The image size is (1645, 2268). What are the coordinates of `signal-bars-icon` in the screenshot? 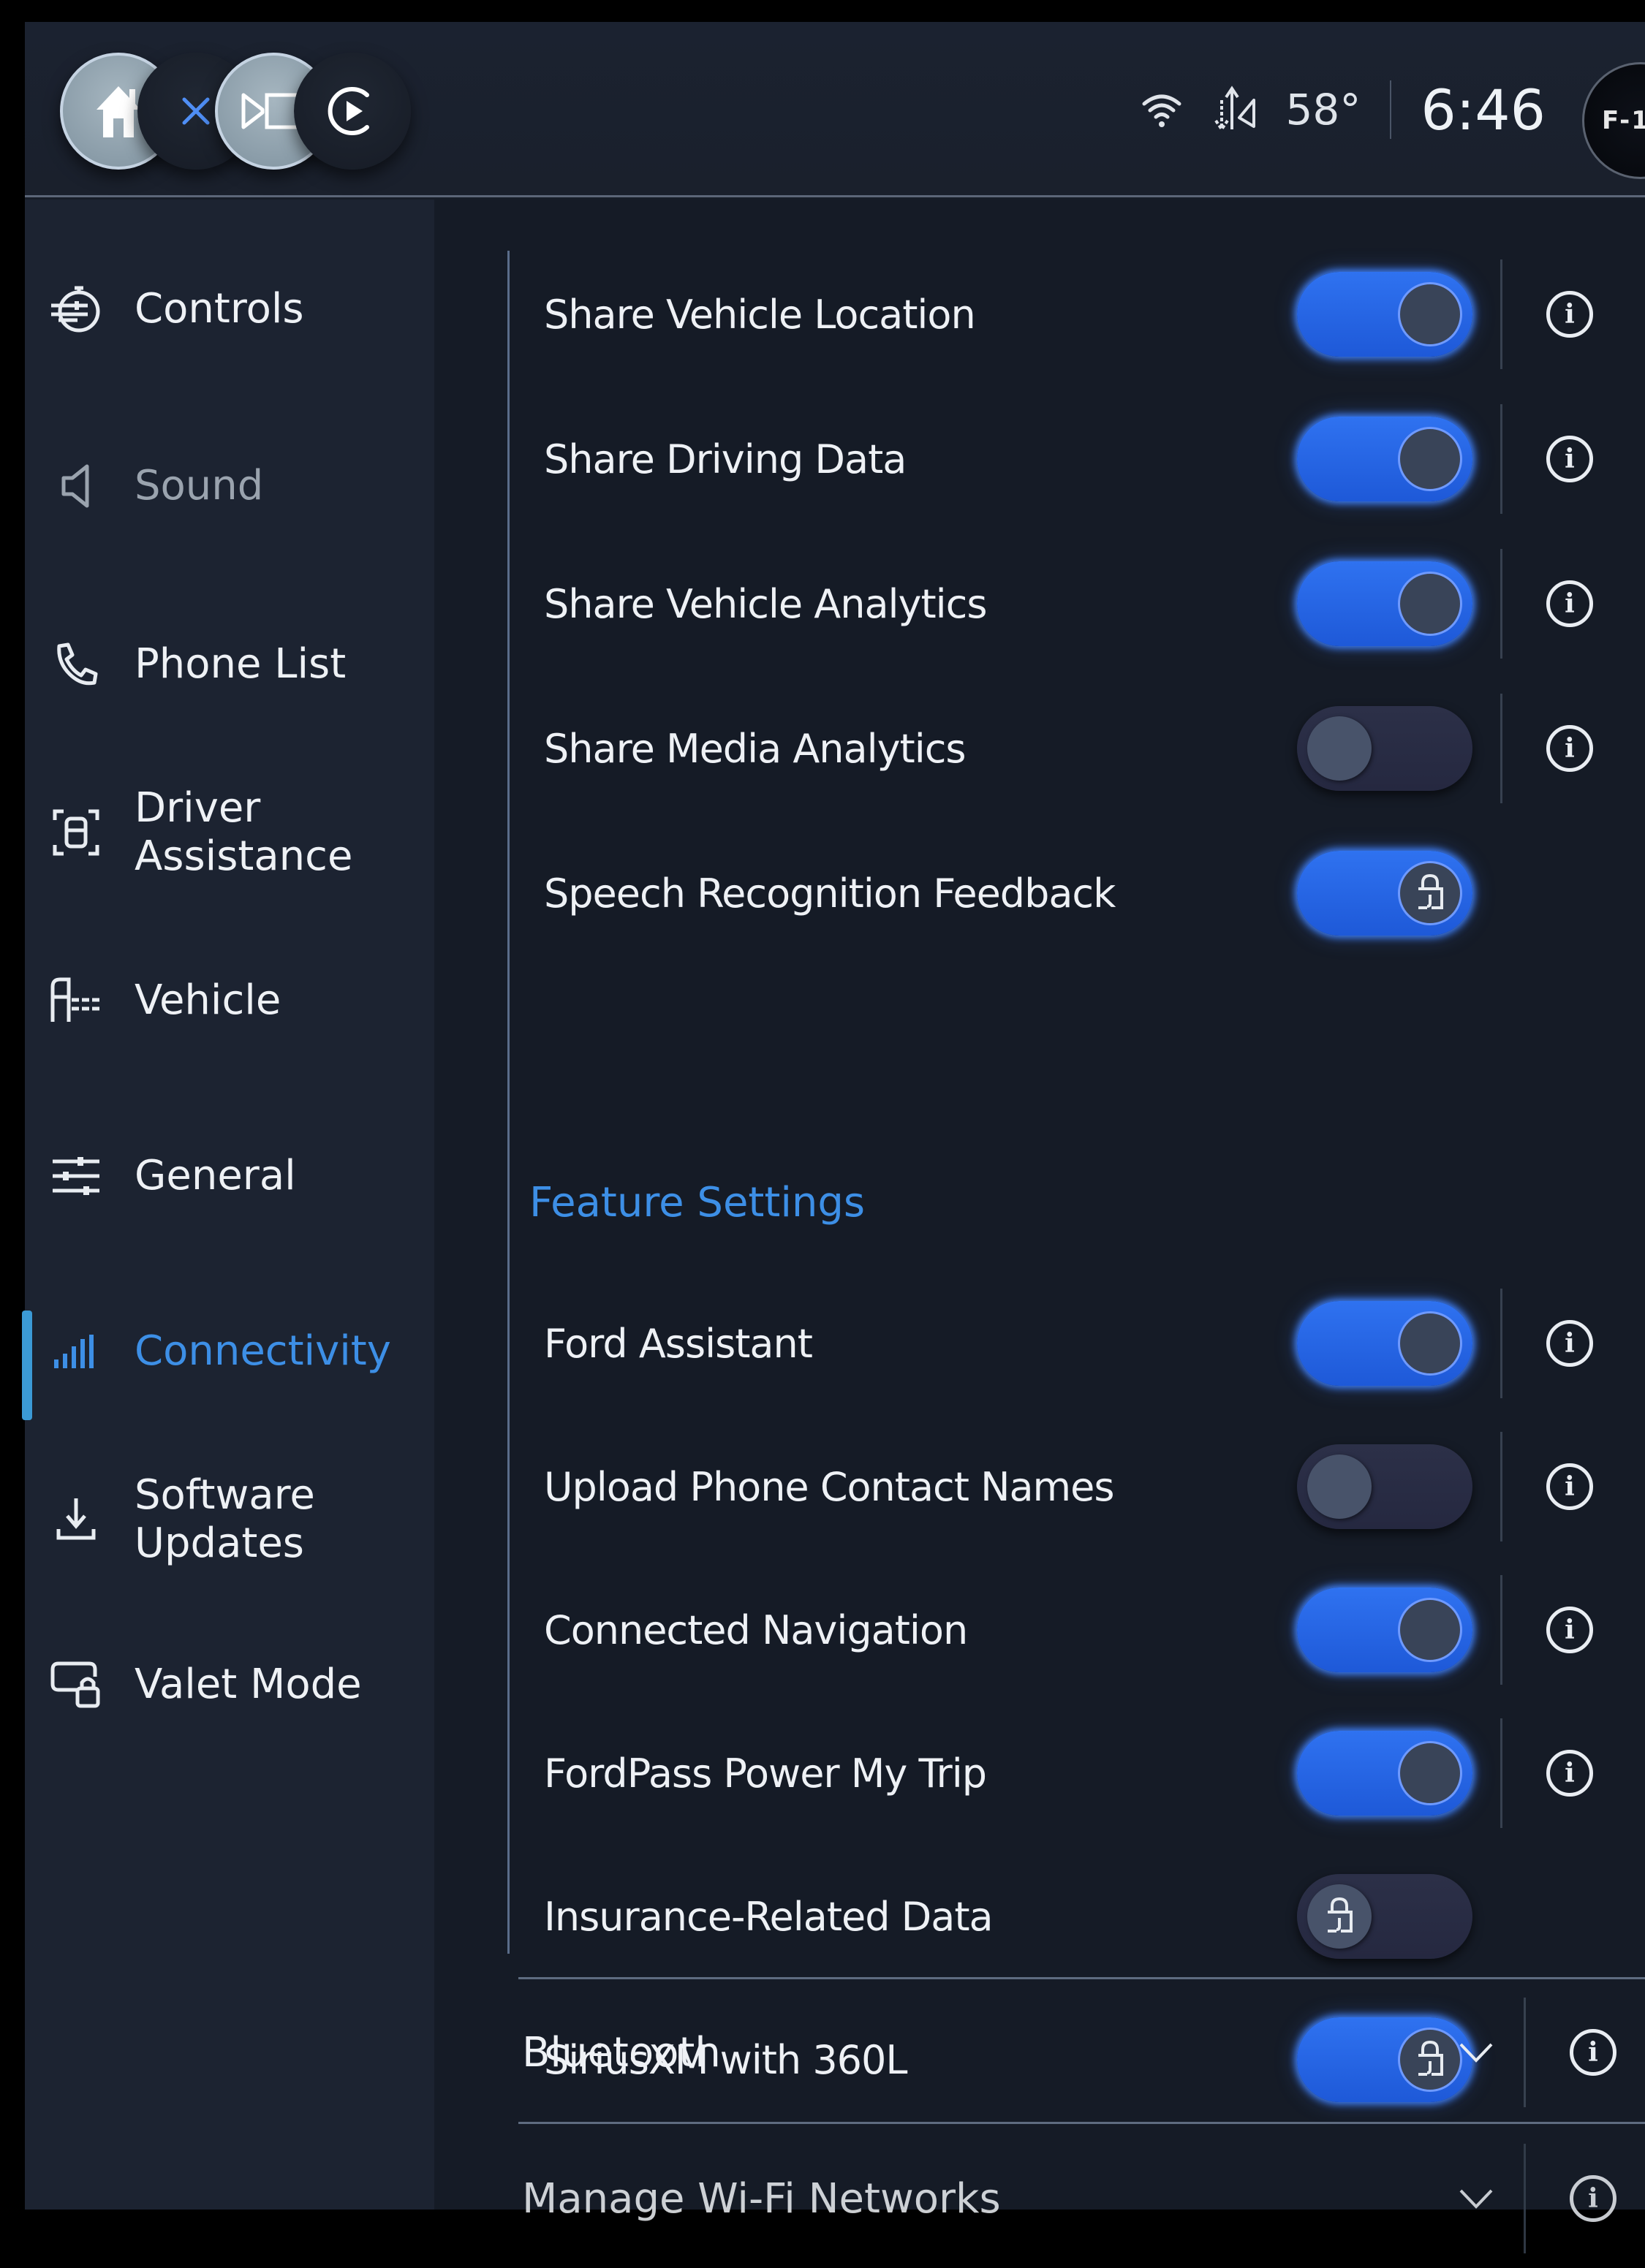 It's located at (76, 1351).